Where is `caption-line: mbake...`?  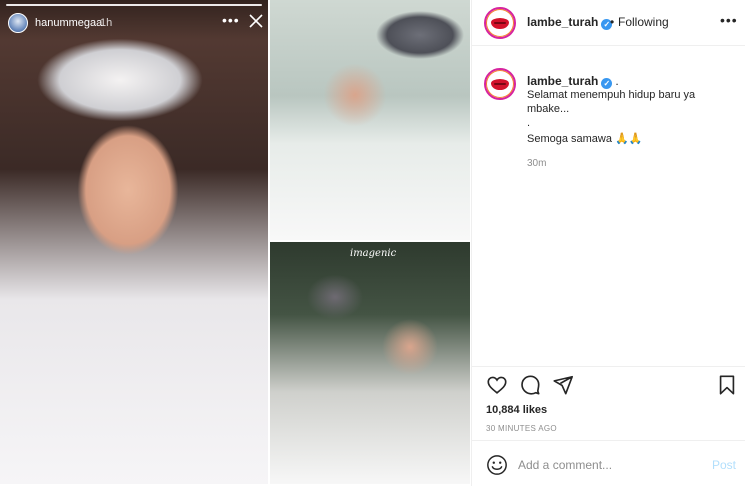
caption-line: mbake... is located at coordinates (548, 109).